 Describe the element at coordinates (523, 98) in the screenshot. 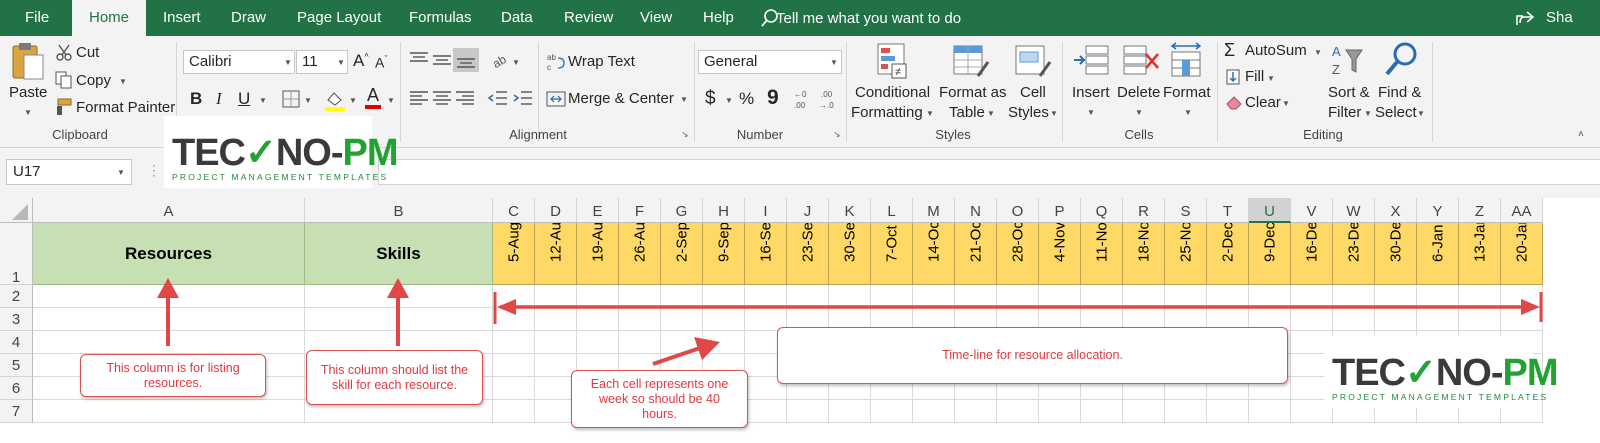

I see `increase-indent-icon` at that location.